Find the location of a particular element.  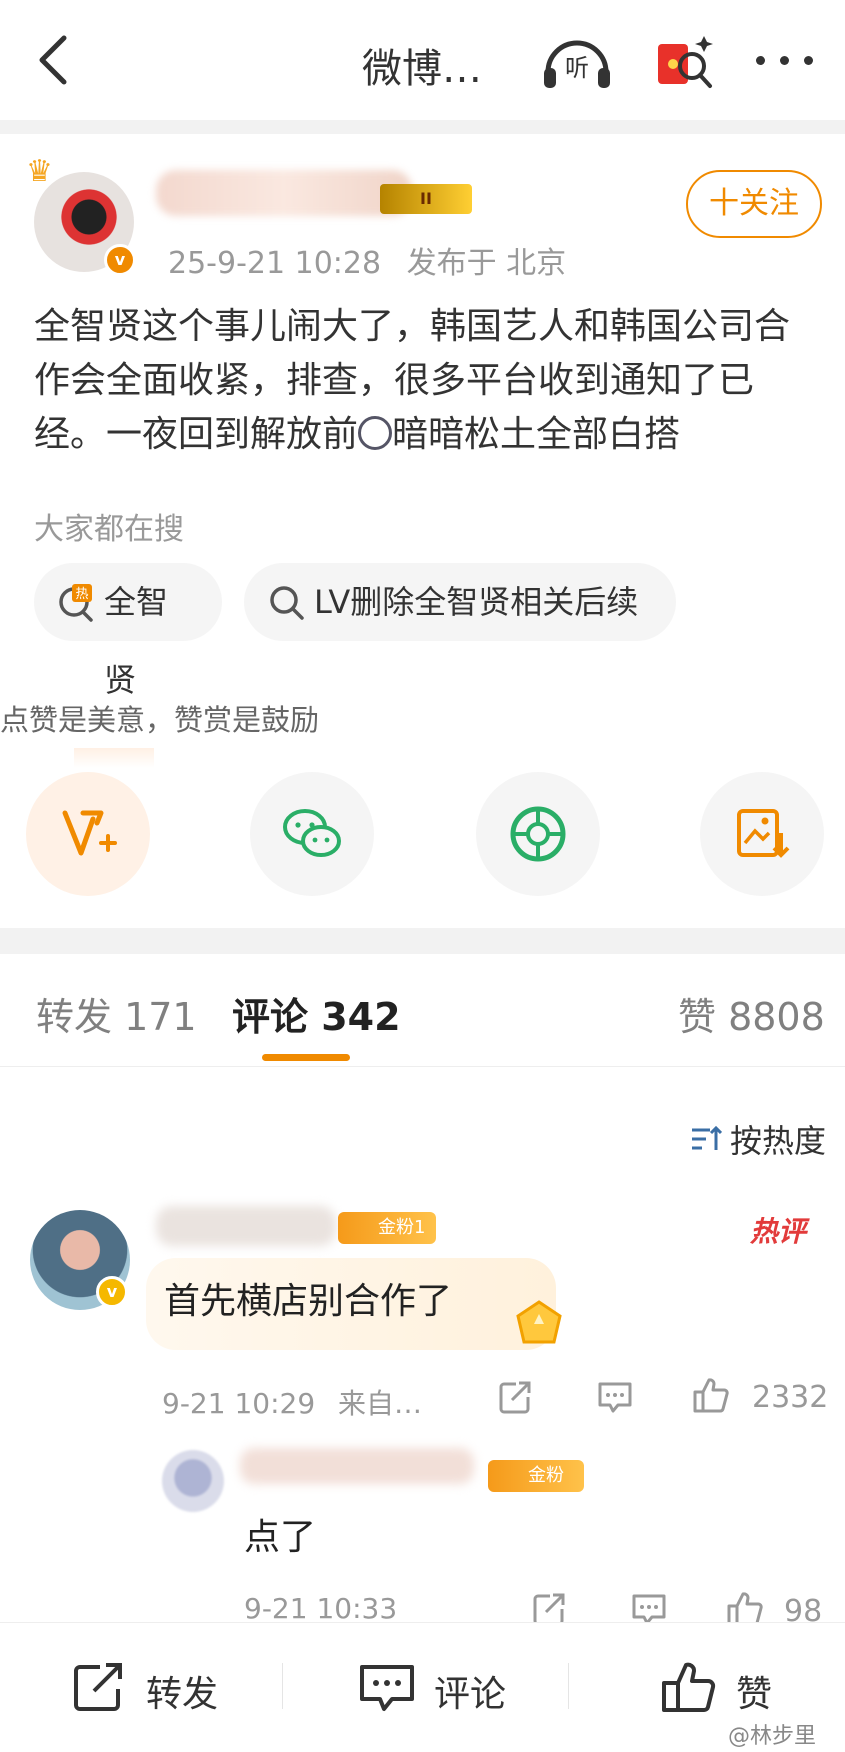

active-tab-indicator is located at coordinates (306, 1057).